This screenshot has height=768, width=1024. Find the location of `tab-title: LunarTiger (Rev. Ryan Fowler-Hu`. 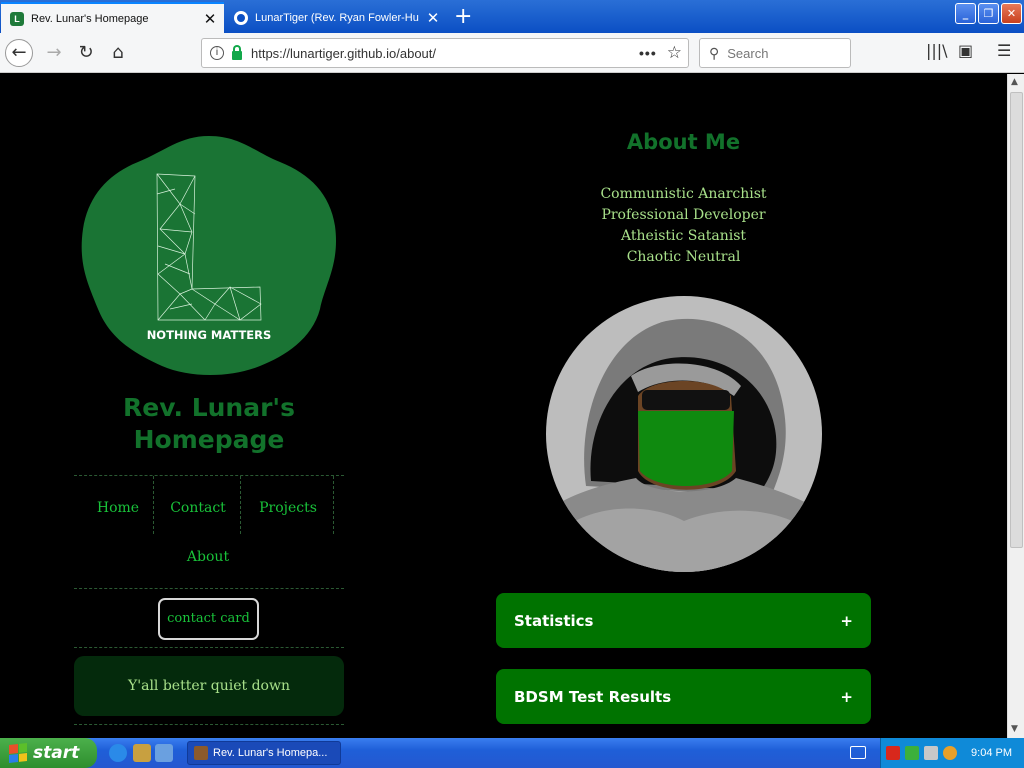

tab-title: LunarTiger (Rev. Ryan Fowler-Hu is located at coordinates (337, 17).